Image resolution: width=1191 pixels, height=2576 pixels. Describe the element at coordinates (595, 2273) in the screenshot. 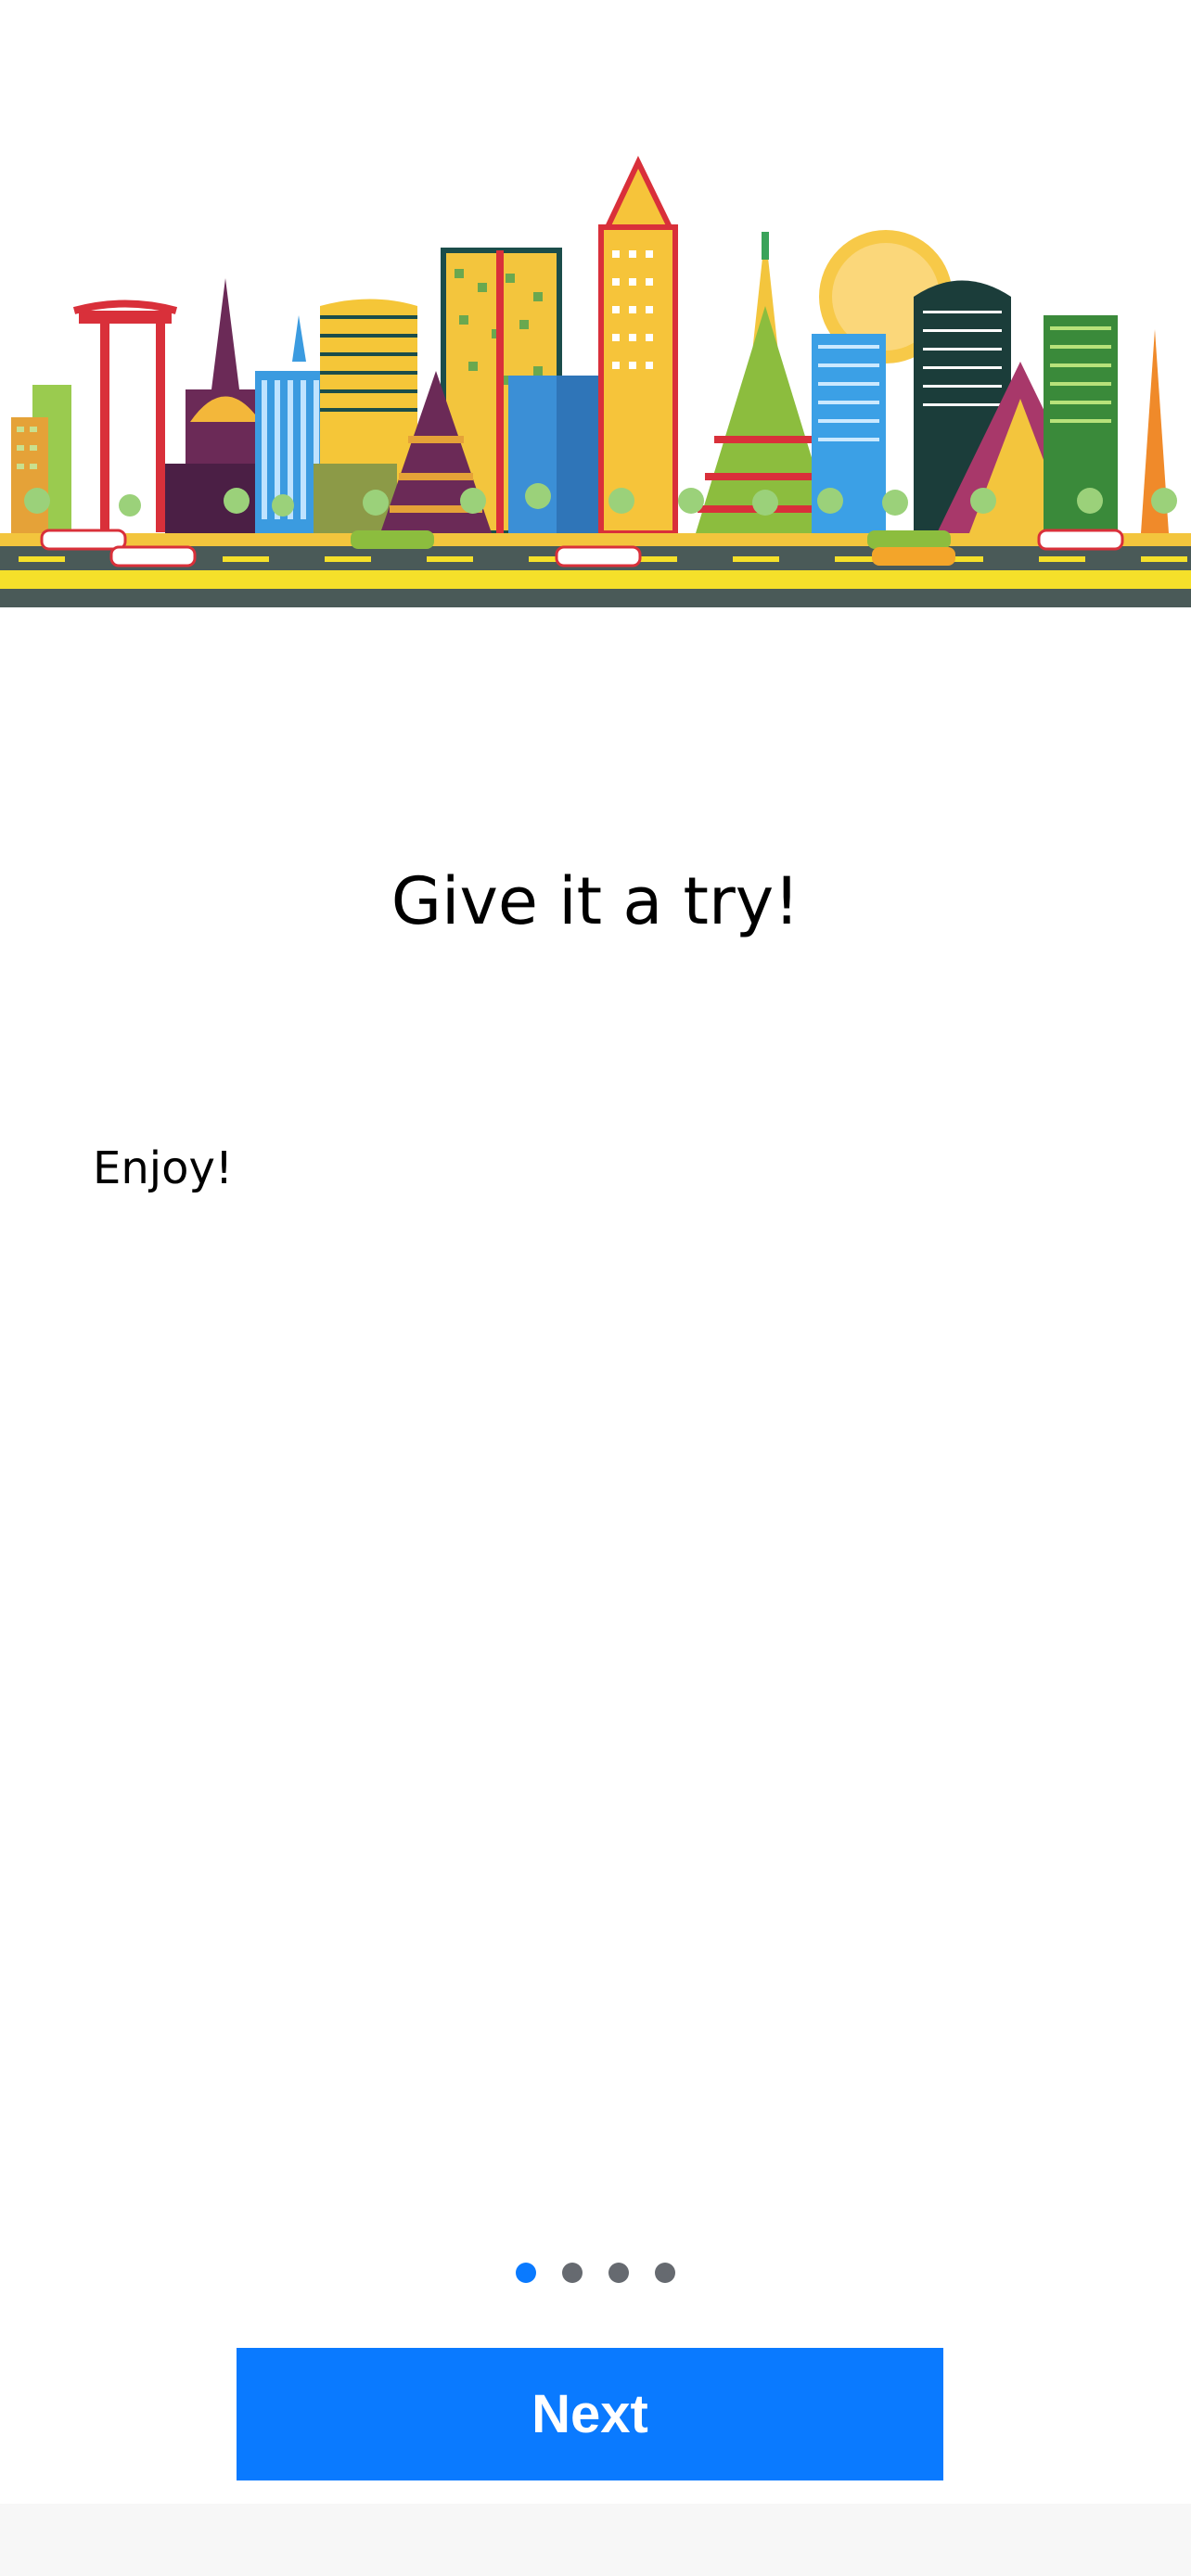

I see `page-indicator` at that location.